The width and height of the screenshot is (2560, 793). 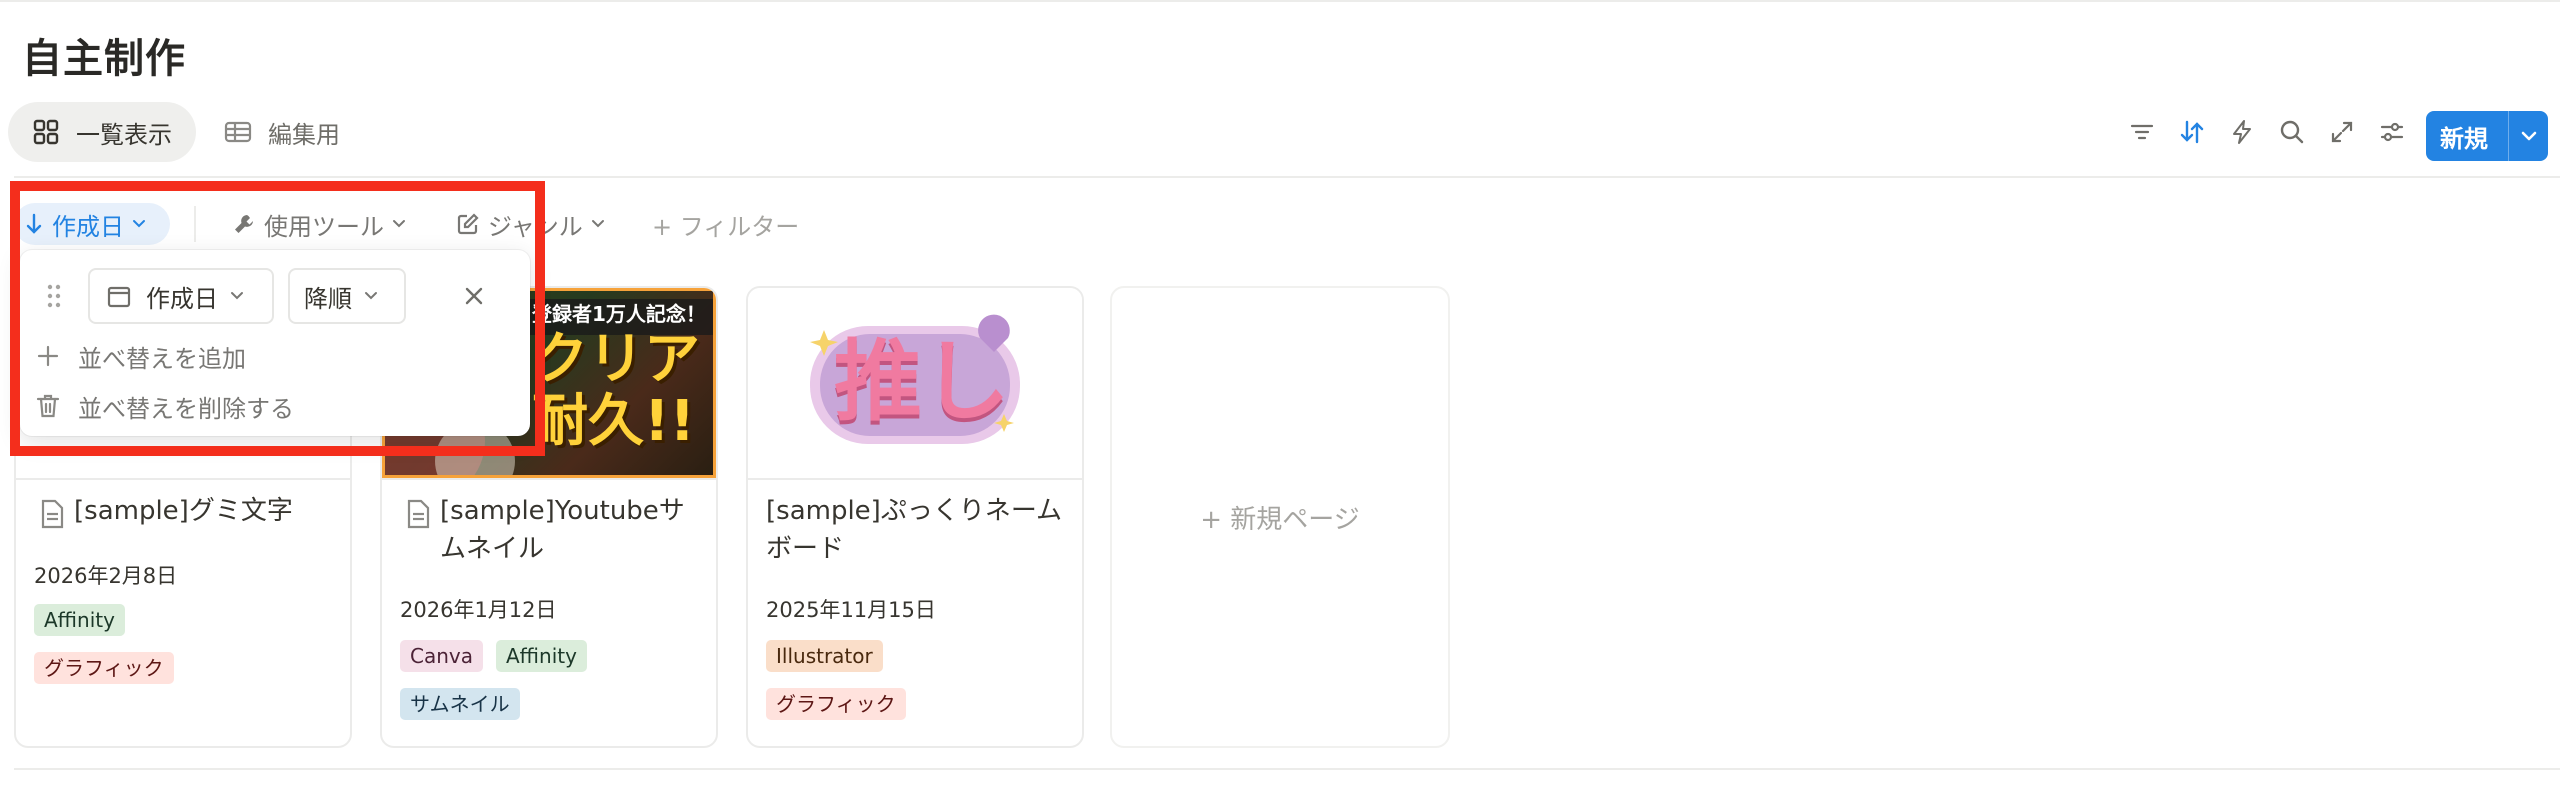 What do you see at coordinates (478, 610) in the screenshot?
I see `card-date: 2026年1月12日` at bounding box center [478, 610].